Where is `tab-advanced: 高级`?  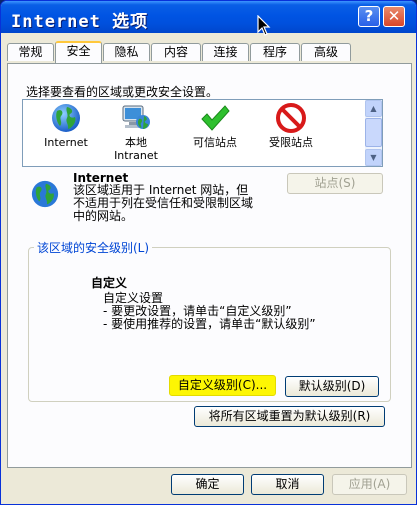 tab-advanced: 高级 is located at coordinates (326, 52).